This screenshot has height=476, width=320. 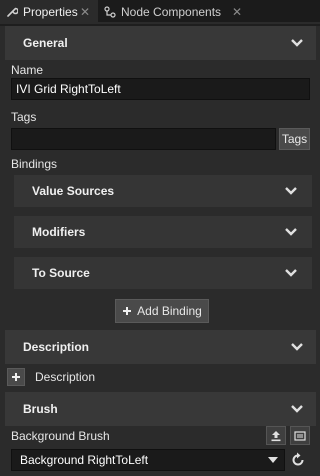 I want to click on add-binding-label: Add Binding, so click(x=169, y=311).